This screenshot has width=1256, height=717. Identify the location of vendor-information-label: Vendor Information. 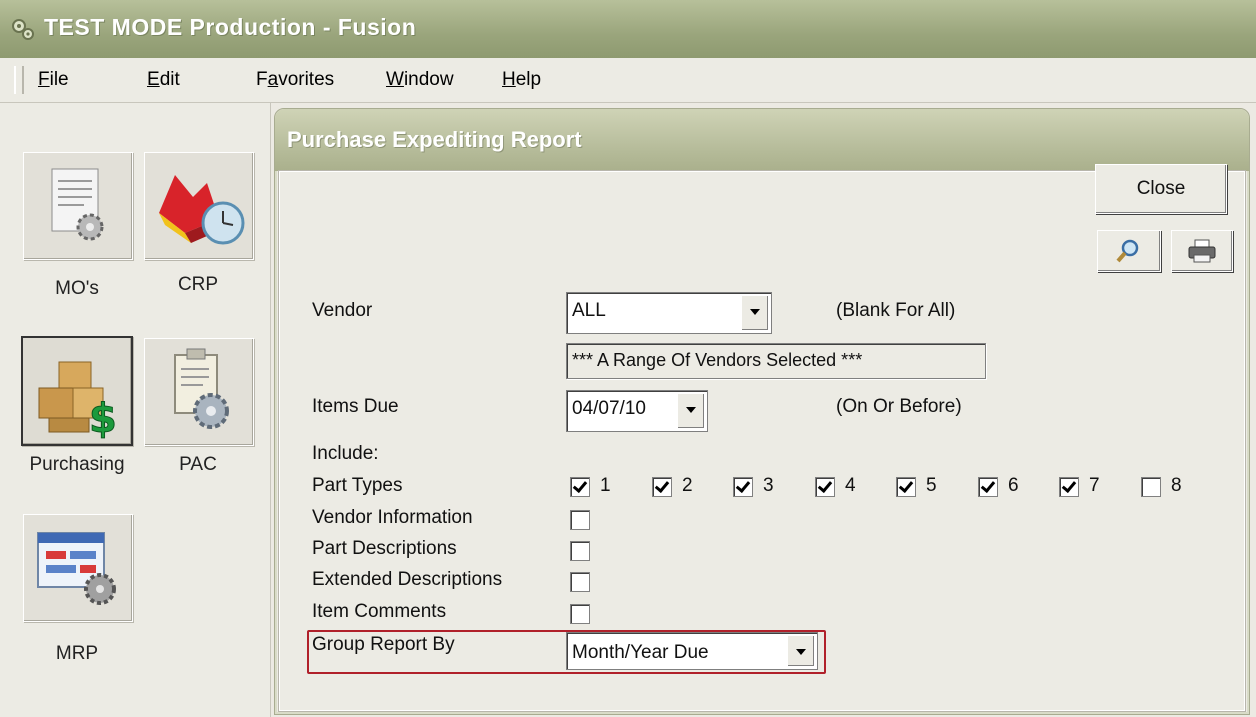
(392, 517).